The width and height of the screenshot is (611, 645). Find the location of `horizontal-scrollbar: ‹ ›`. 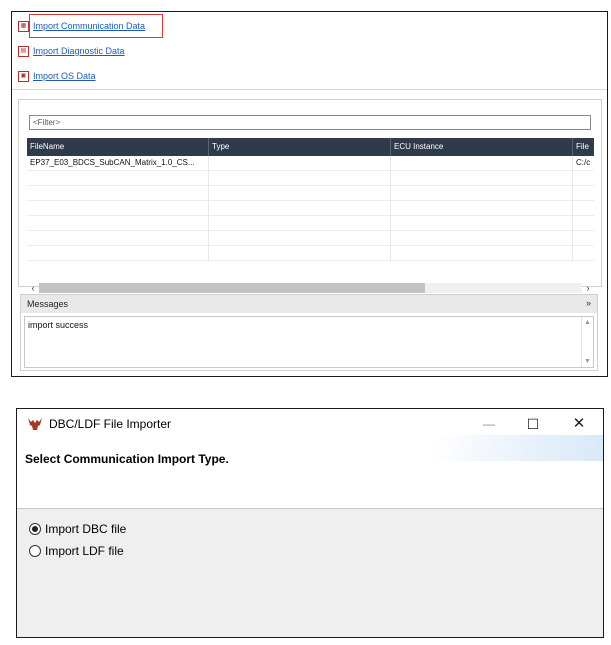

horizontal-scrollbar: ‹ › is located at coordinates (310, 288).